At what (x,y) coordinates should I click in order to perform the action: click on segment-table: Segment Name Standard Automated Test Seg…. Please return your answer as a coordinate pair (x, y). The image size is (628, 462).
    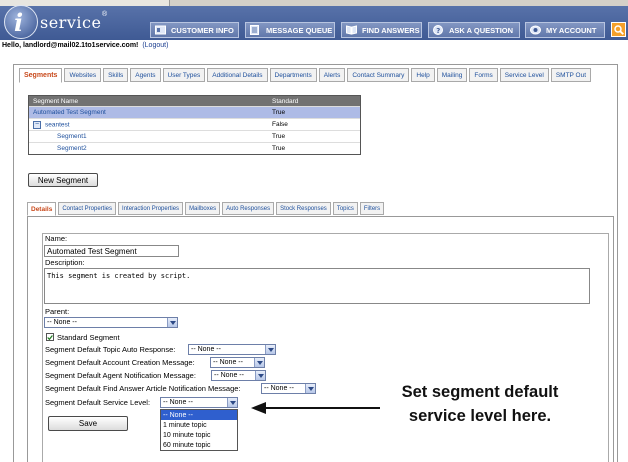
    Looking at the image, I should click on (194, 125).